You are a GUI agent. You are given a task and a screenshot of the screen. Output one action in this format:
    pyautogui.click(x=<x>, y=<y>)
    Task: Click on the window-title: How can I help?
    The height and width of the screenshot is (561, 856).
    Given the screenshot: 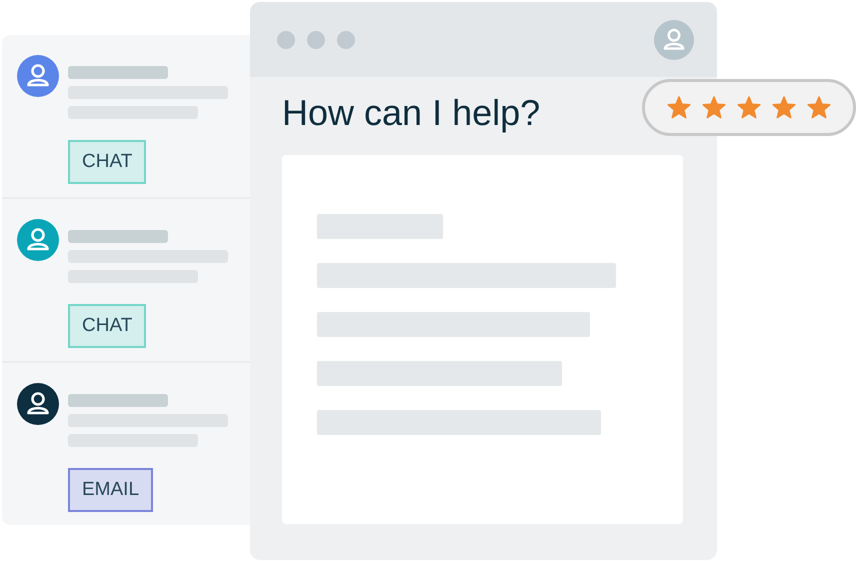 What is the action you would take?
    pyautogui.click(x=411, y=113)
    